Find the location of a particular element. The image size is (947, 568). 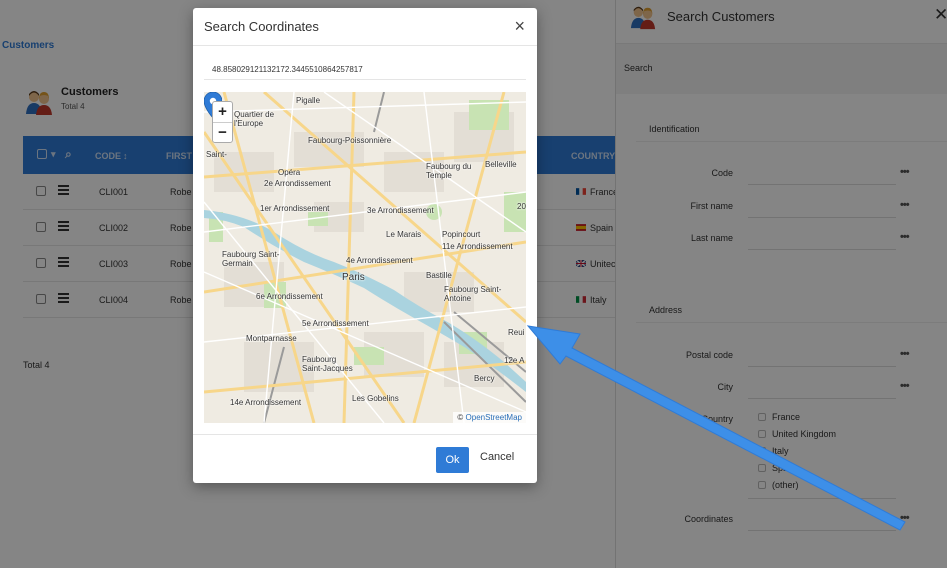

openstreetmap-link: OpenStreetMap is located at coordinates (494, 417).